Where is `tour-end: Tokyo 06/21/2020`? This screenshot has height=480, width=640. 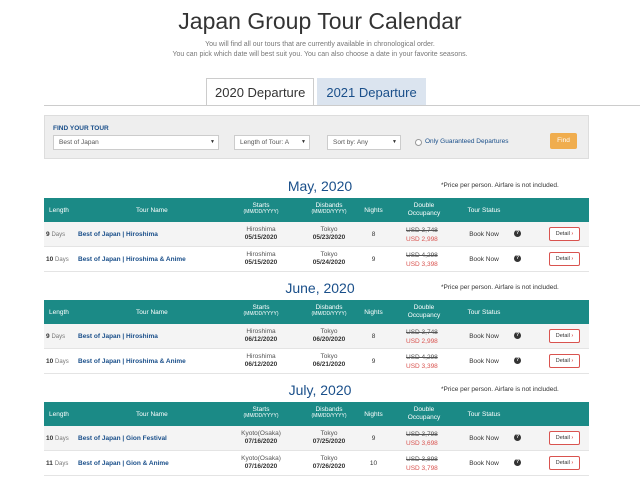
tour-end: Tokyo 06/21/2020 is located at coordinates (329, 361).